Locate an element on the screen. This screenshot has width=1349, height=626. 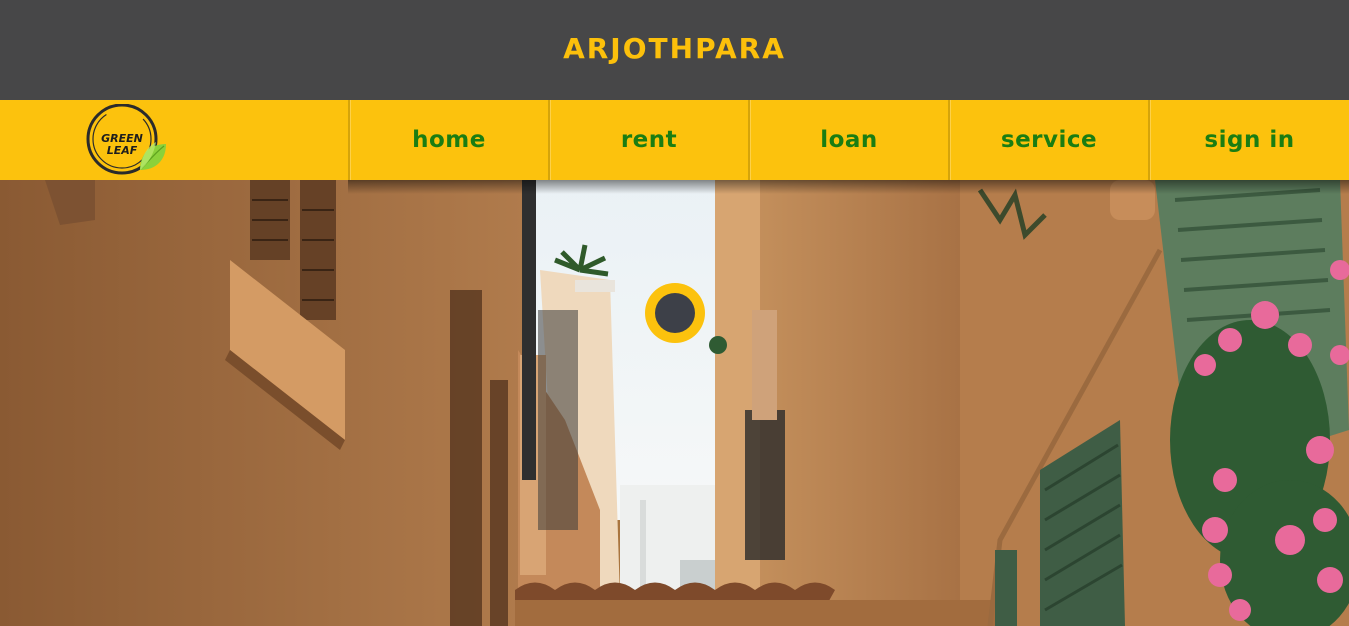
green-leaf-logo: GREEN LEAF is located at coordinates (135, 140).